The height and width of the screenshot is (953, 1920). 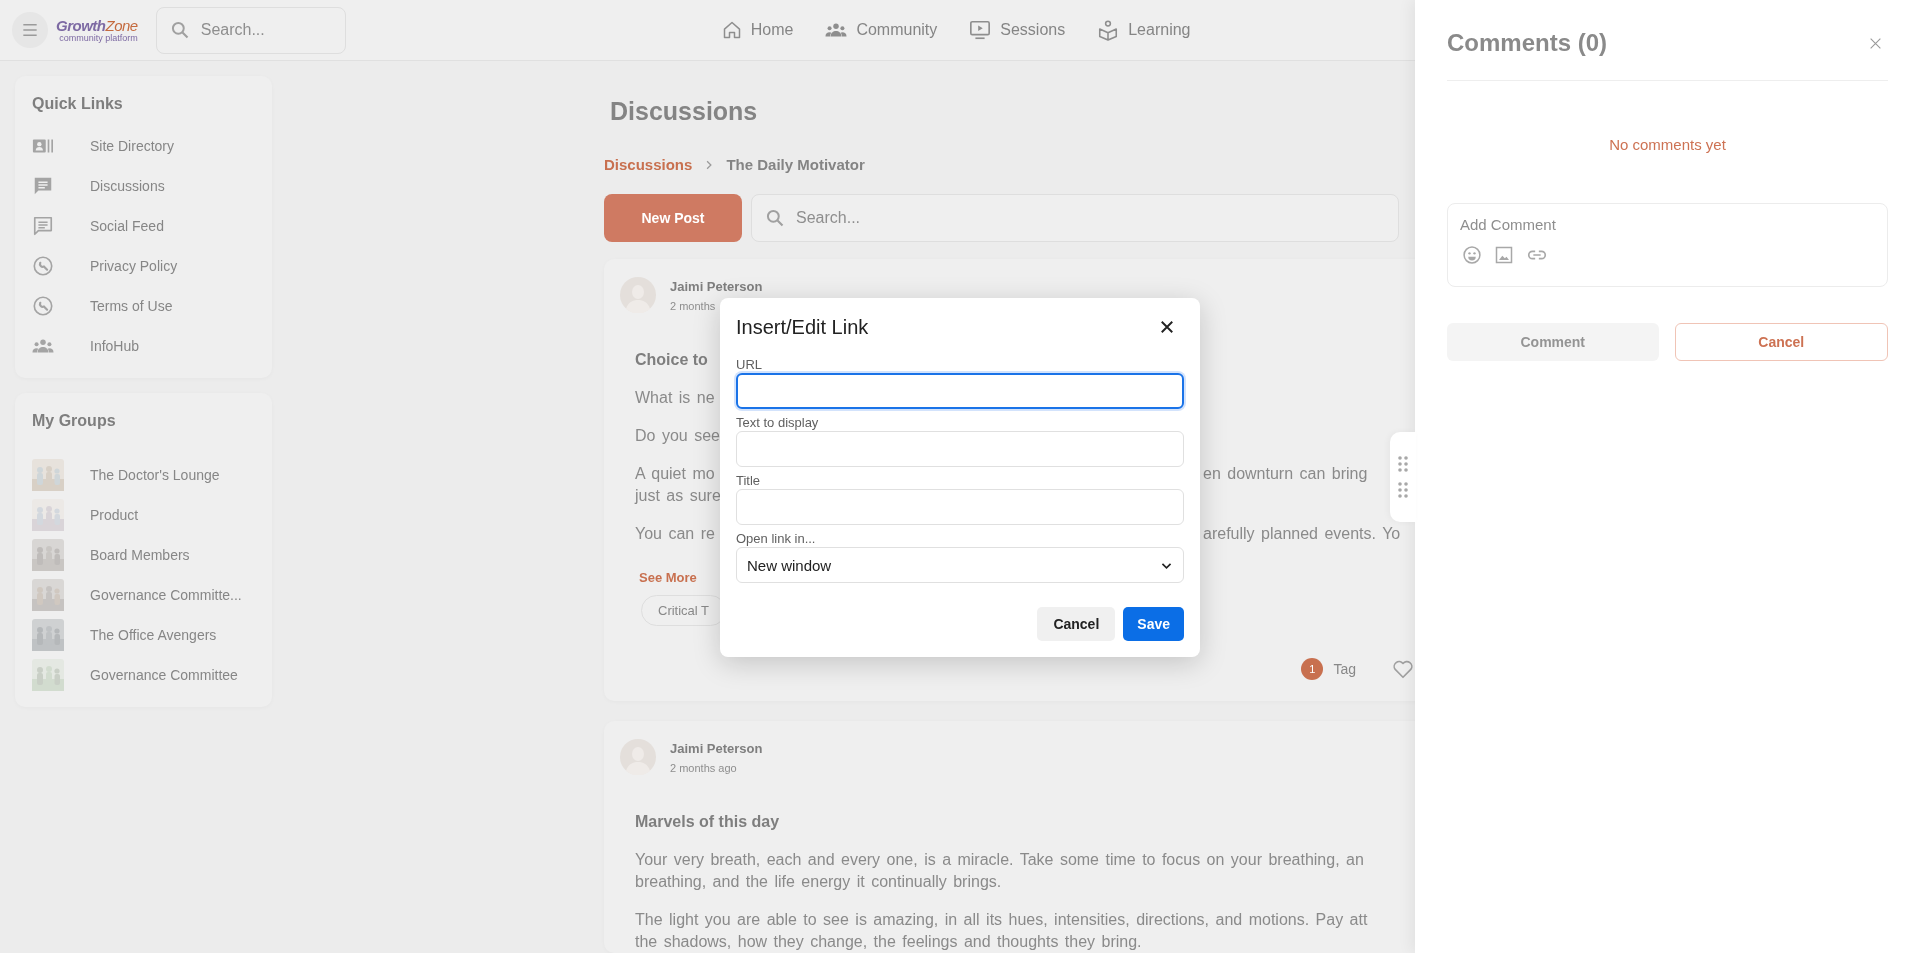 What do you see at coordinates (1527, 43) in the screenshot?
I see `panel-title: Comments (0)` at bounding box center [1527, 43].